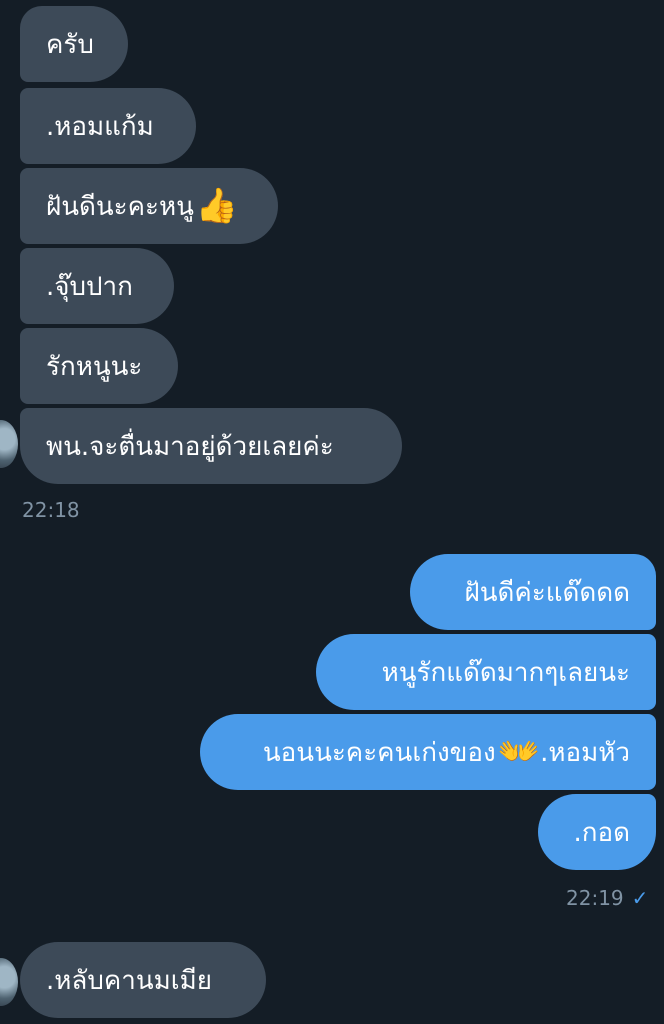 The height and width of the screenshot is (1024, 664). What do you see at coordinates (585, 752) in the screenshot?
I see `message-text: .หอมหัว` at bounding box center [585, 752].